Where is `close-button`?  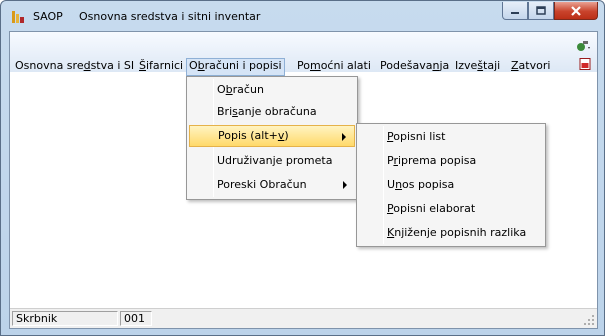 close-button is located at coordinates (576, 11).